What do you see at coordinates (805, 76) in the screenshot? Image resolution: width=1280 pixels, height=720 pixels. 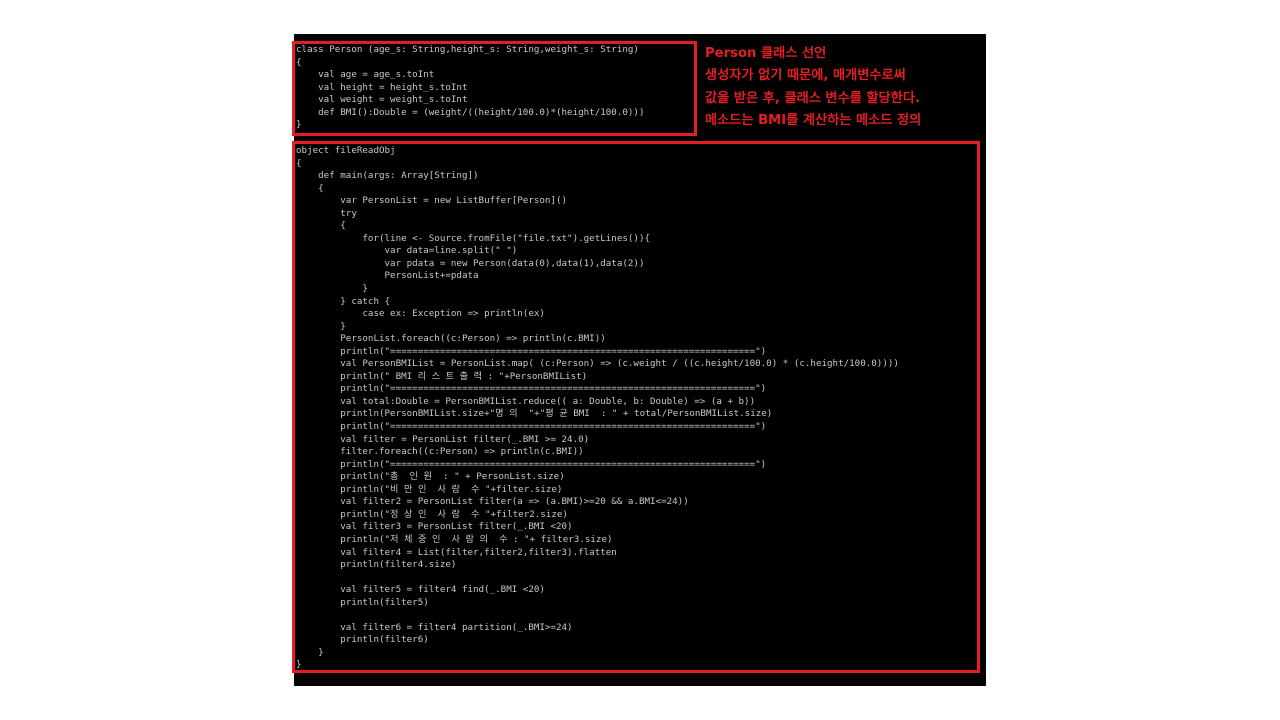 I see `annotation-line-2: 생성자가 없기 때문에, 매개변수로써` at bounding box center [805, 76].